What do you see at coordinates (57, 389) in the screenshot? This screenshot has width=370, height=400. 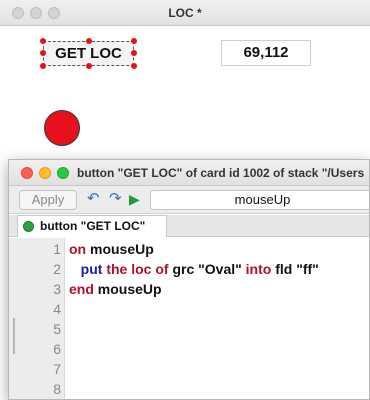 I see `line-number: 8` at bounding box center [57, 389].